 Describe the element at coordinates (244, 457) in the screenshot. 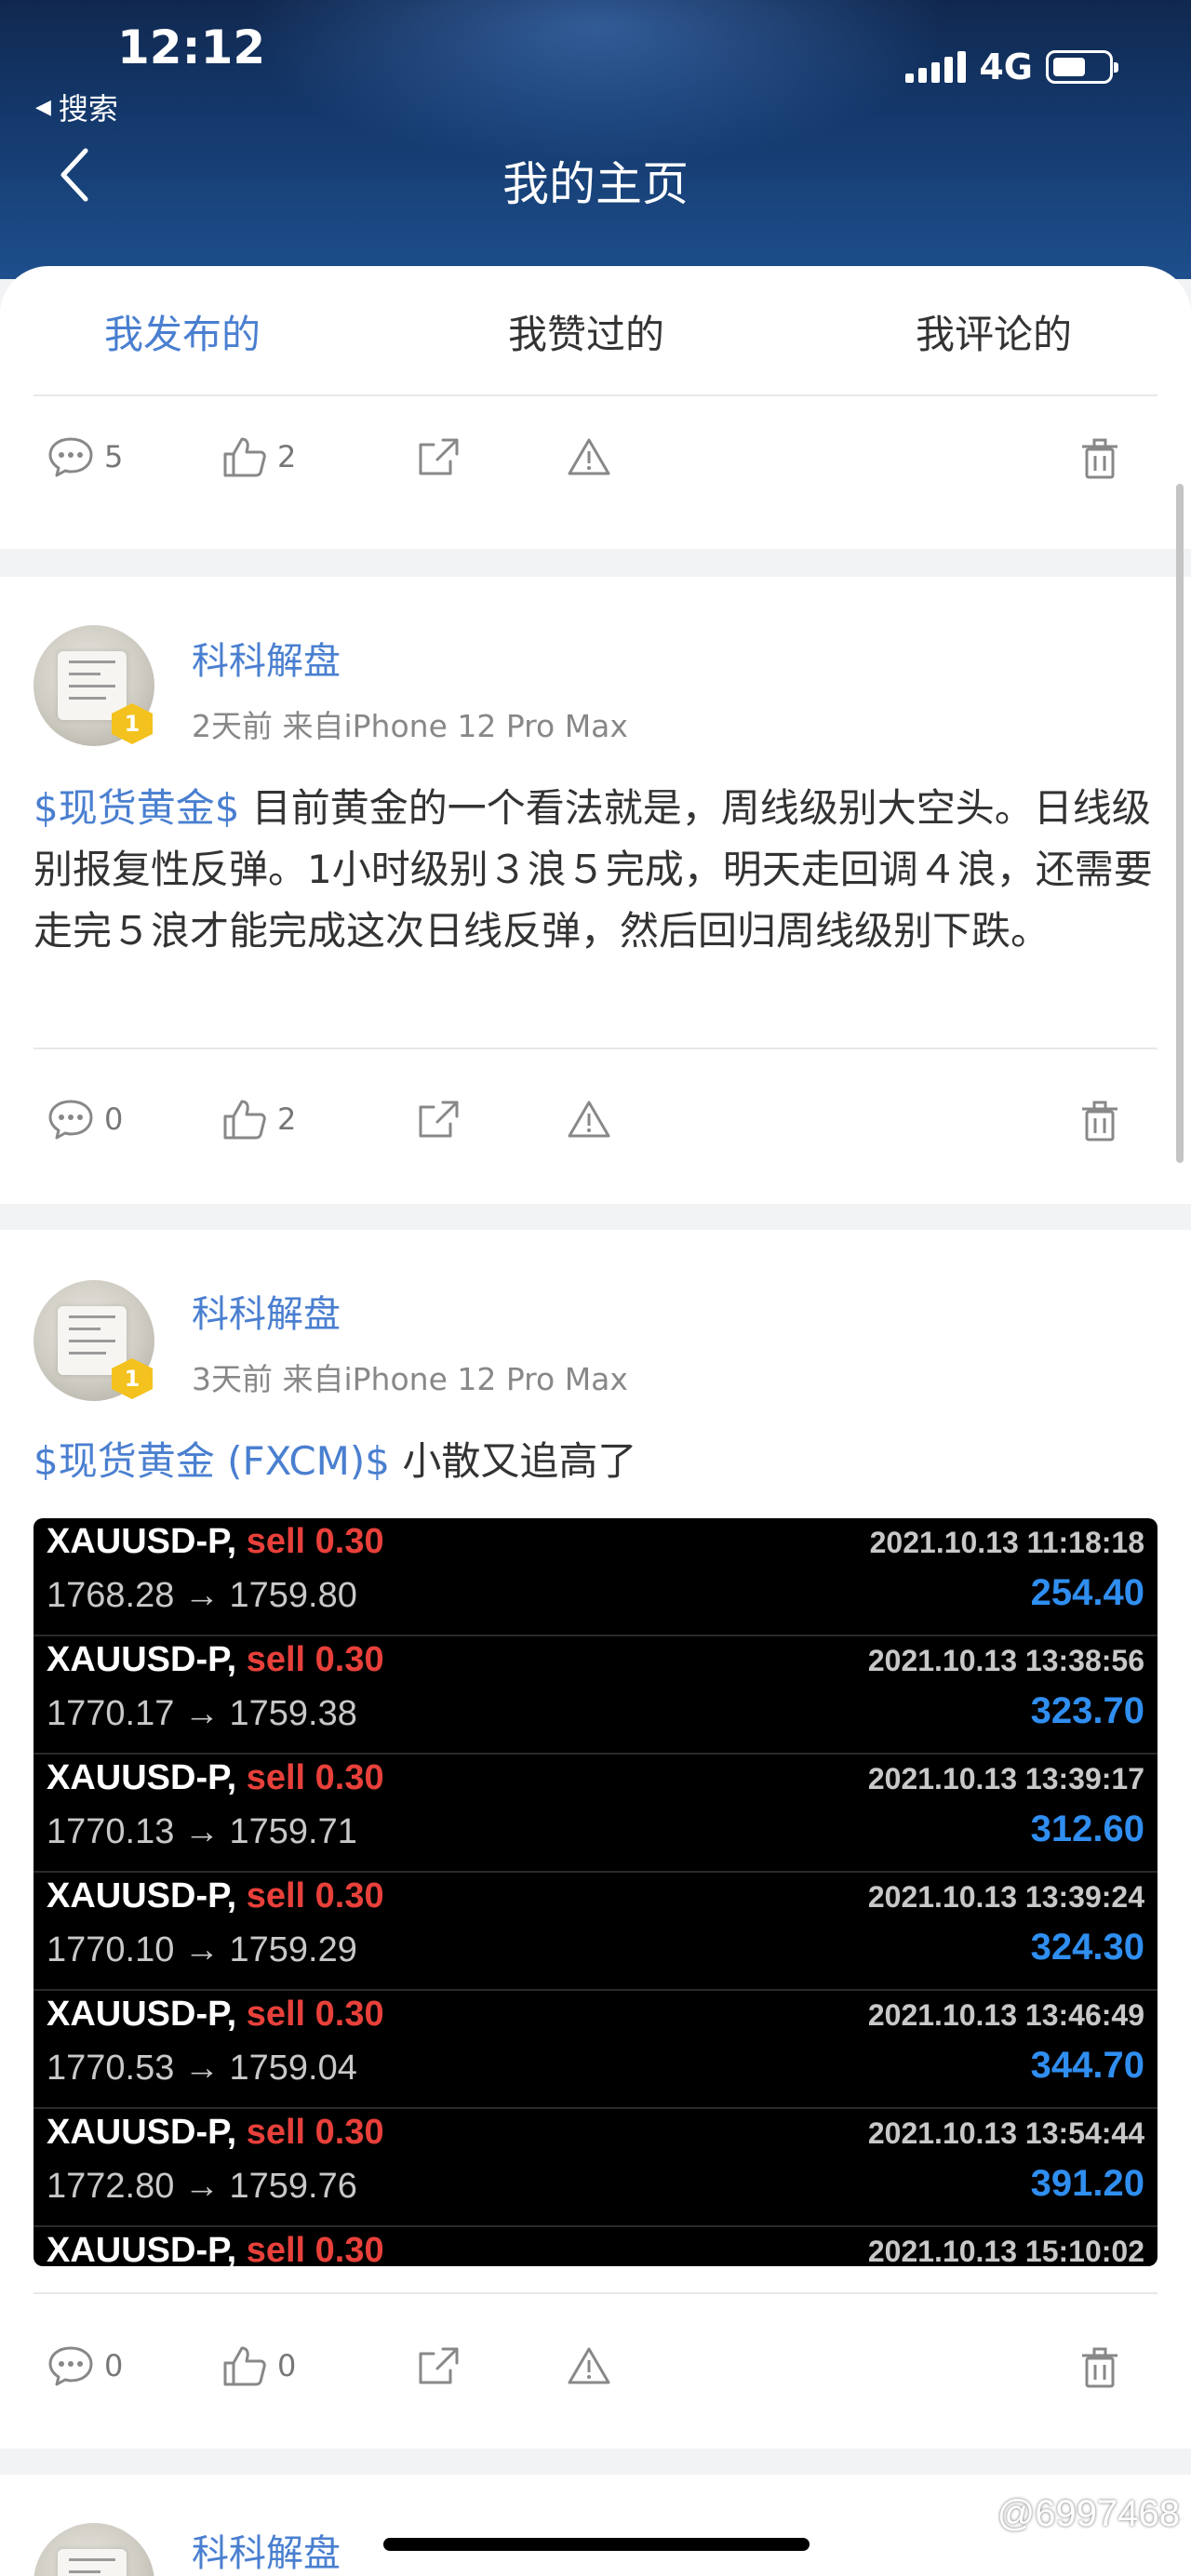

I see `like-icon` at that location.